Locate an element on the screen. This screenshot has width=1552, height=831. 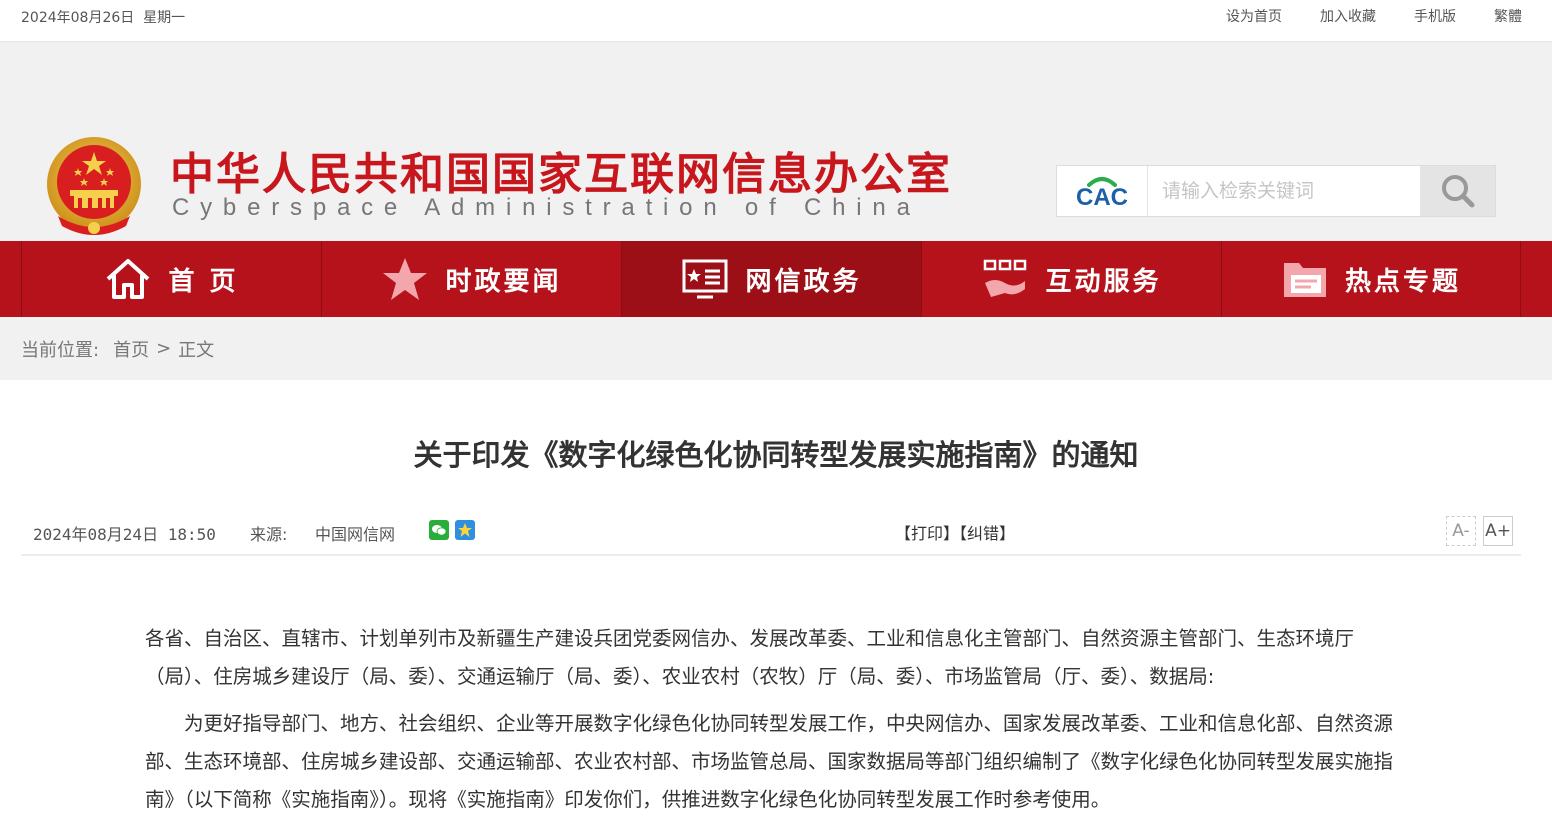
search-box: CAC is located at coordinates (1276, 191).